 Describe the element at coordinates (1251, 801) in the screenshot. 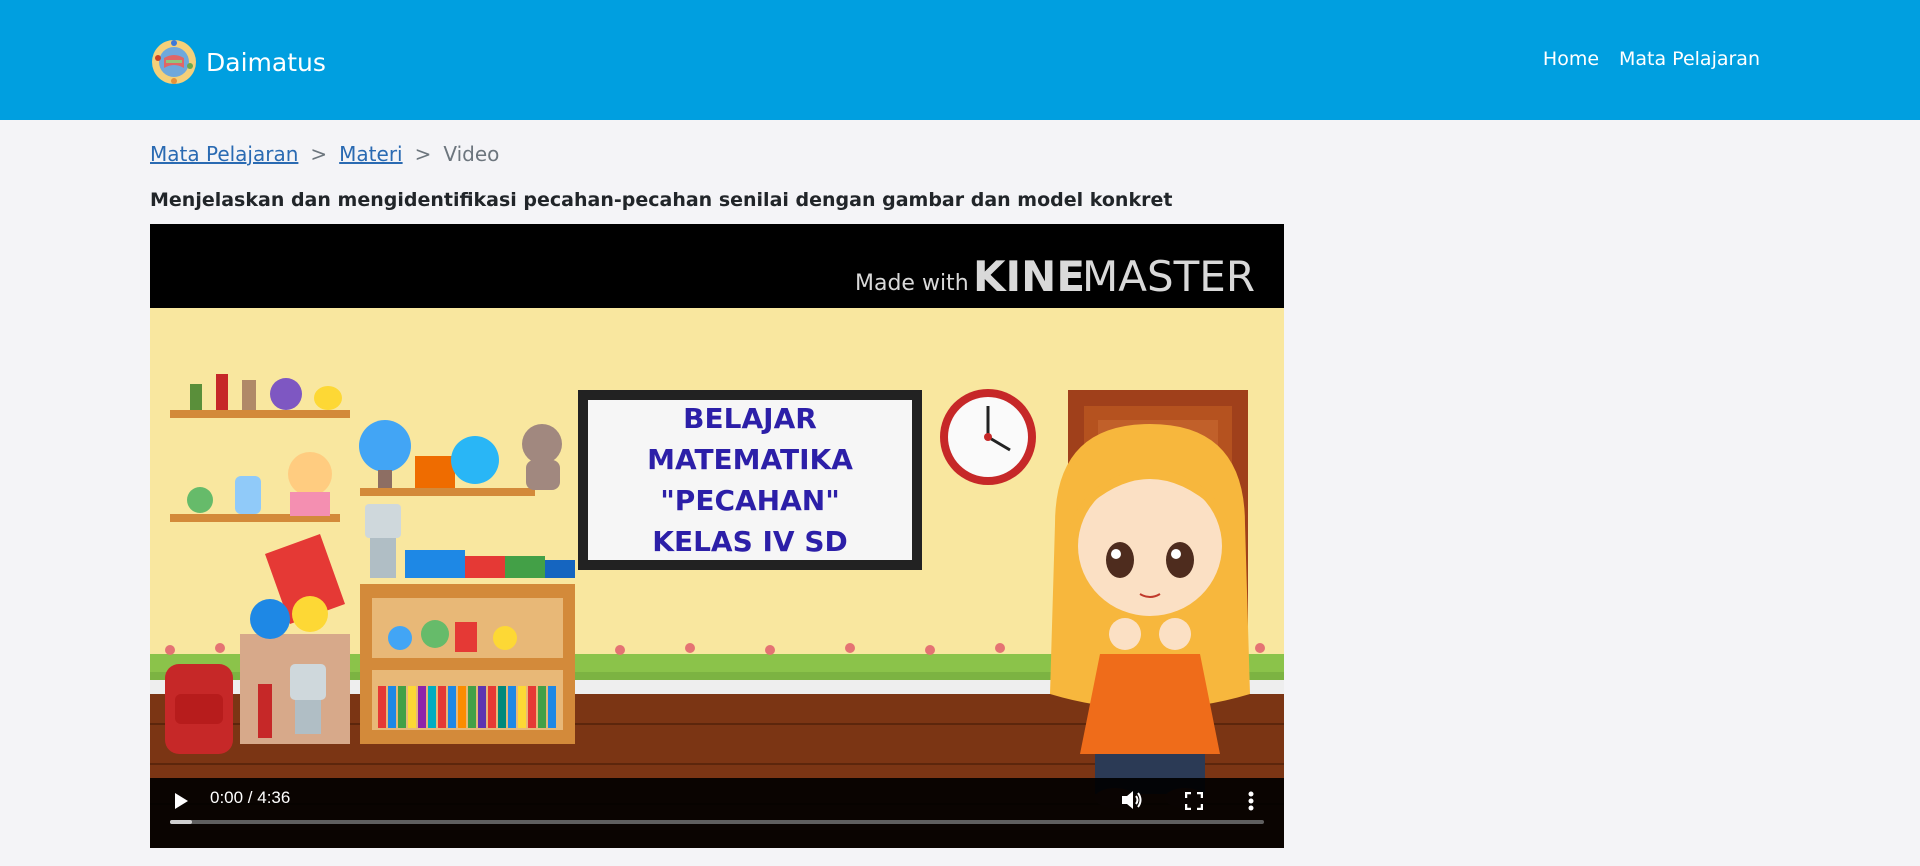

I see `more-vert-icon` at that location.